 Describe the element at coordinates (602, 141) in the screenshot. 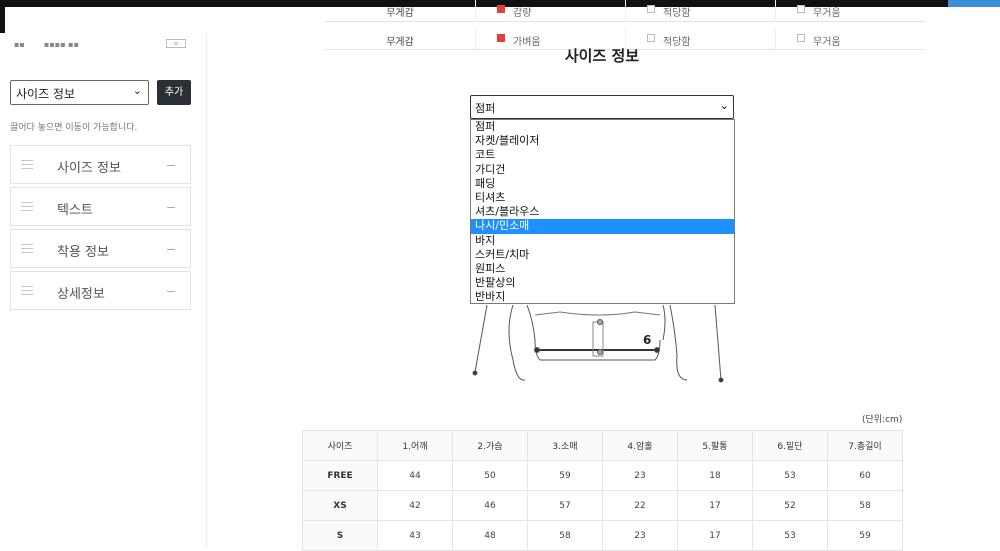

I see `dropdown-option: 자켓/블레이저` at that location.